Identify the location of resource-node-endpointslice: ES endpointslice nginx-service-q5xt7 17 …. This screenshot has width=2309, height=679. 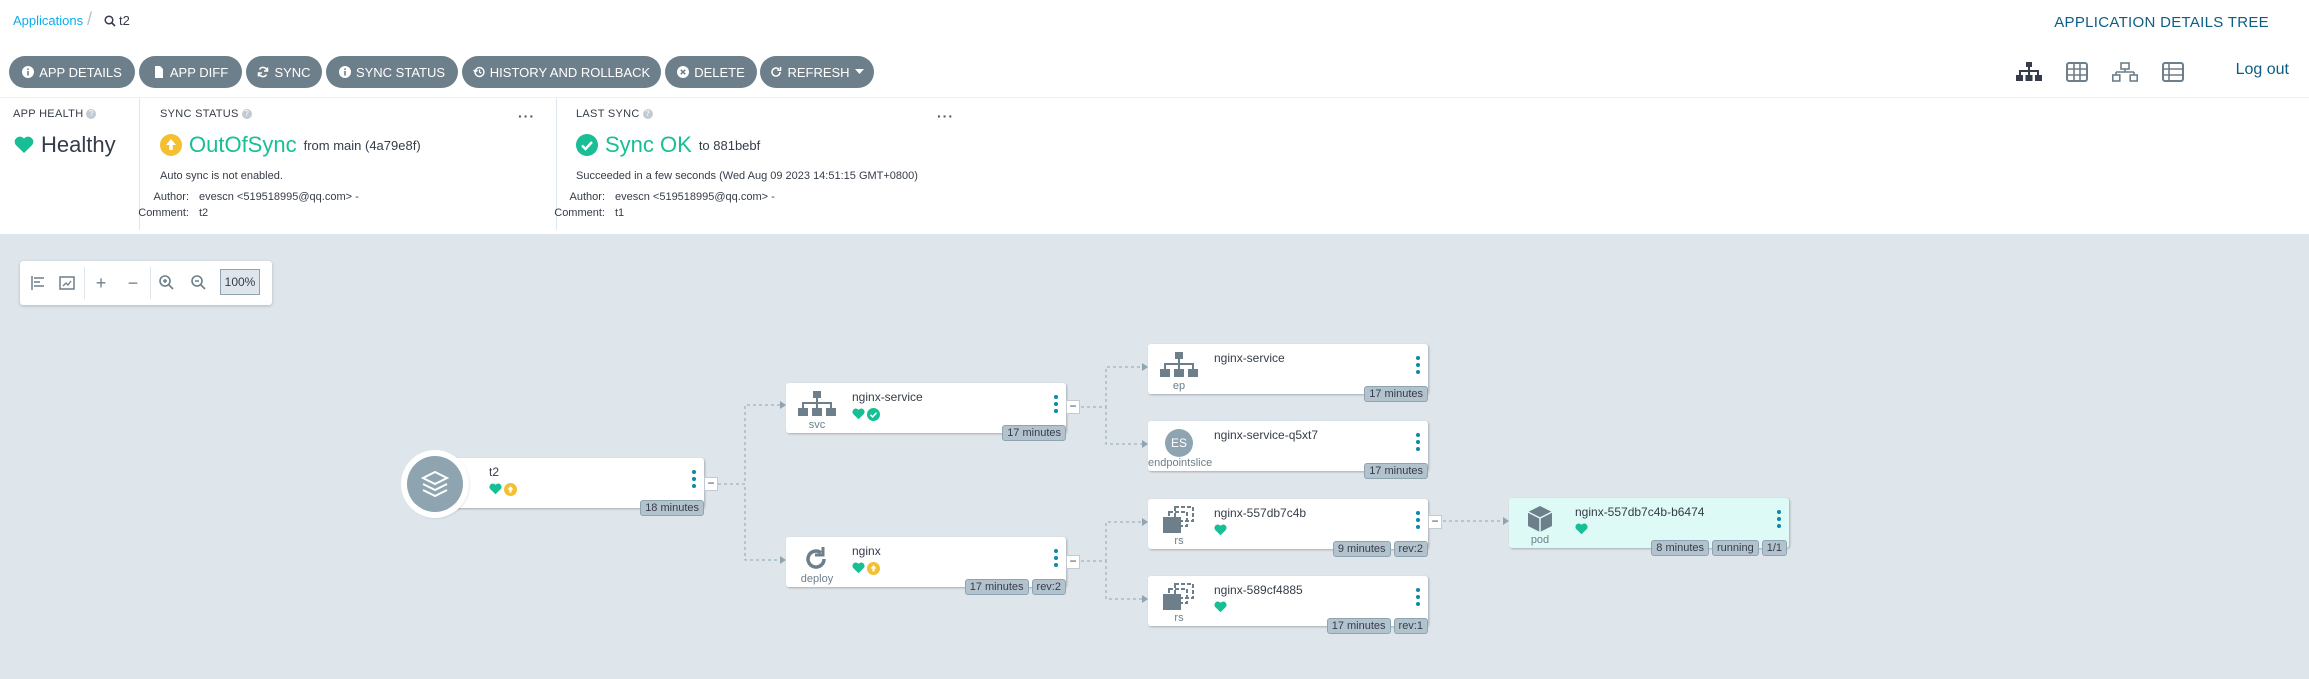
(1288, 450).